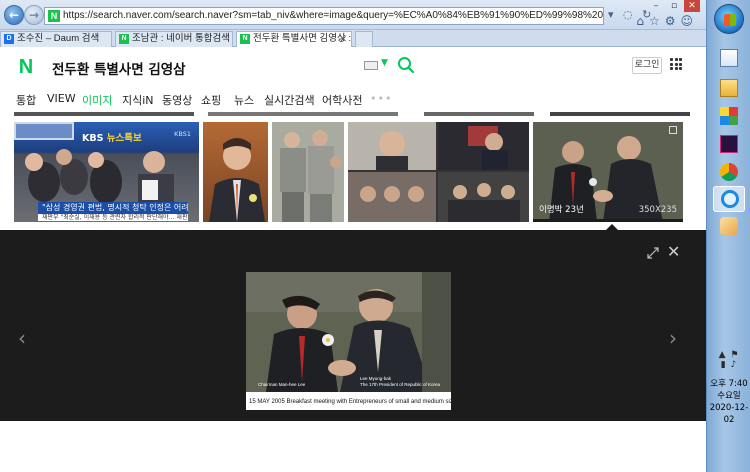  Describe the element at coordinates (138, 100) in the screenshot. I see `tab-knowledge: 지식iN` at that location.